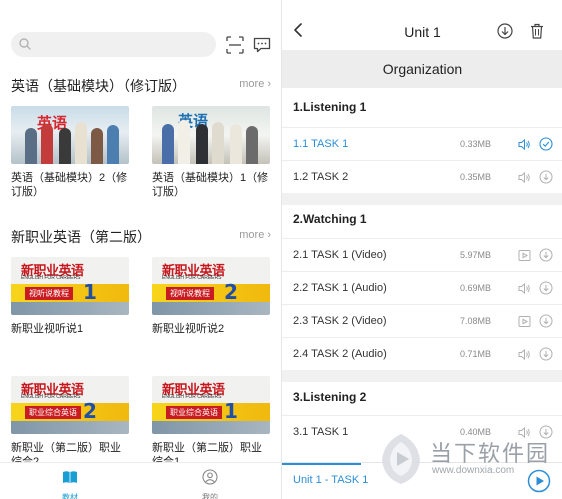 This screenshot has width=562, height=499. I want to click on person-icon, so click(210, 477).